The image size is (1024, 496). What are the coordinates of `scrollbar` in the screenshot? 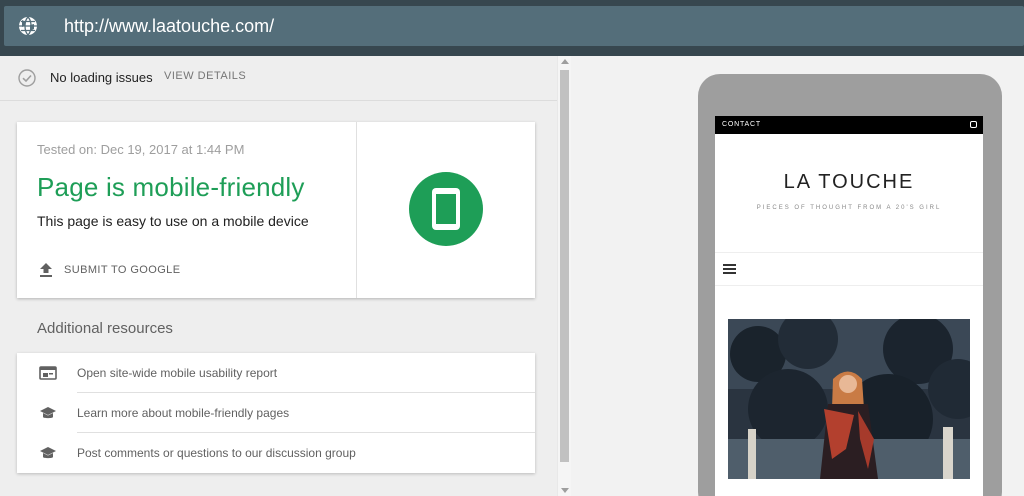 It's located at (564, 276).